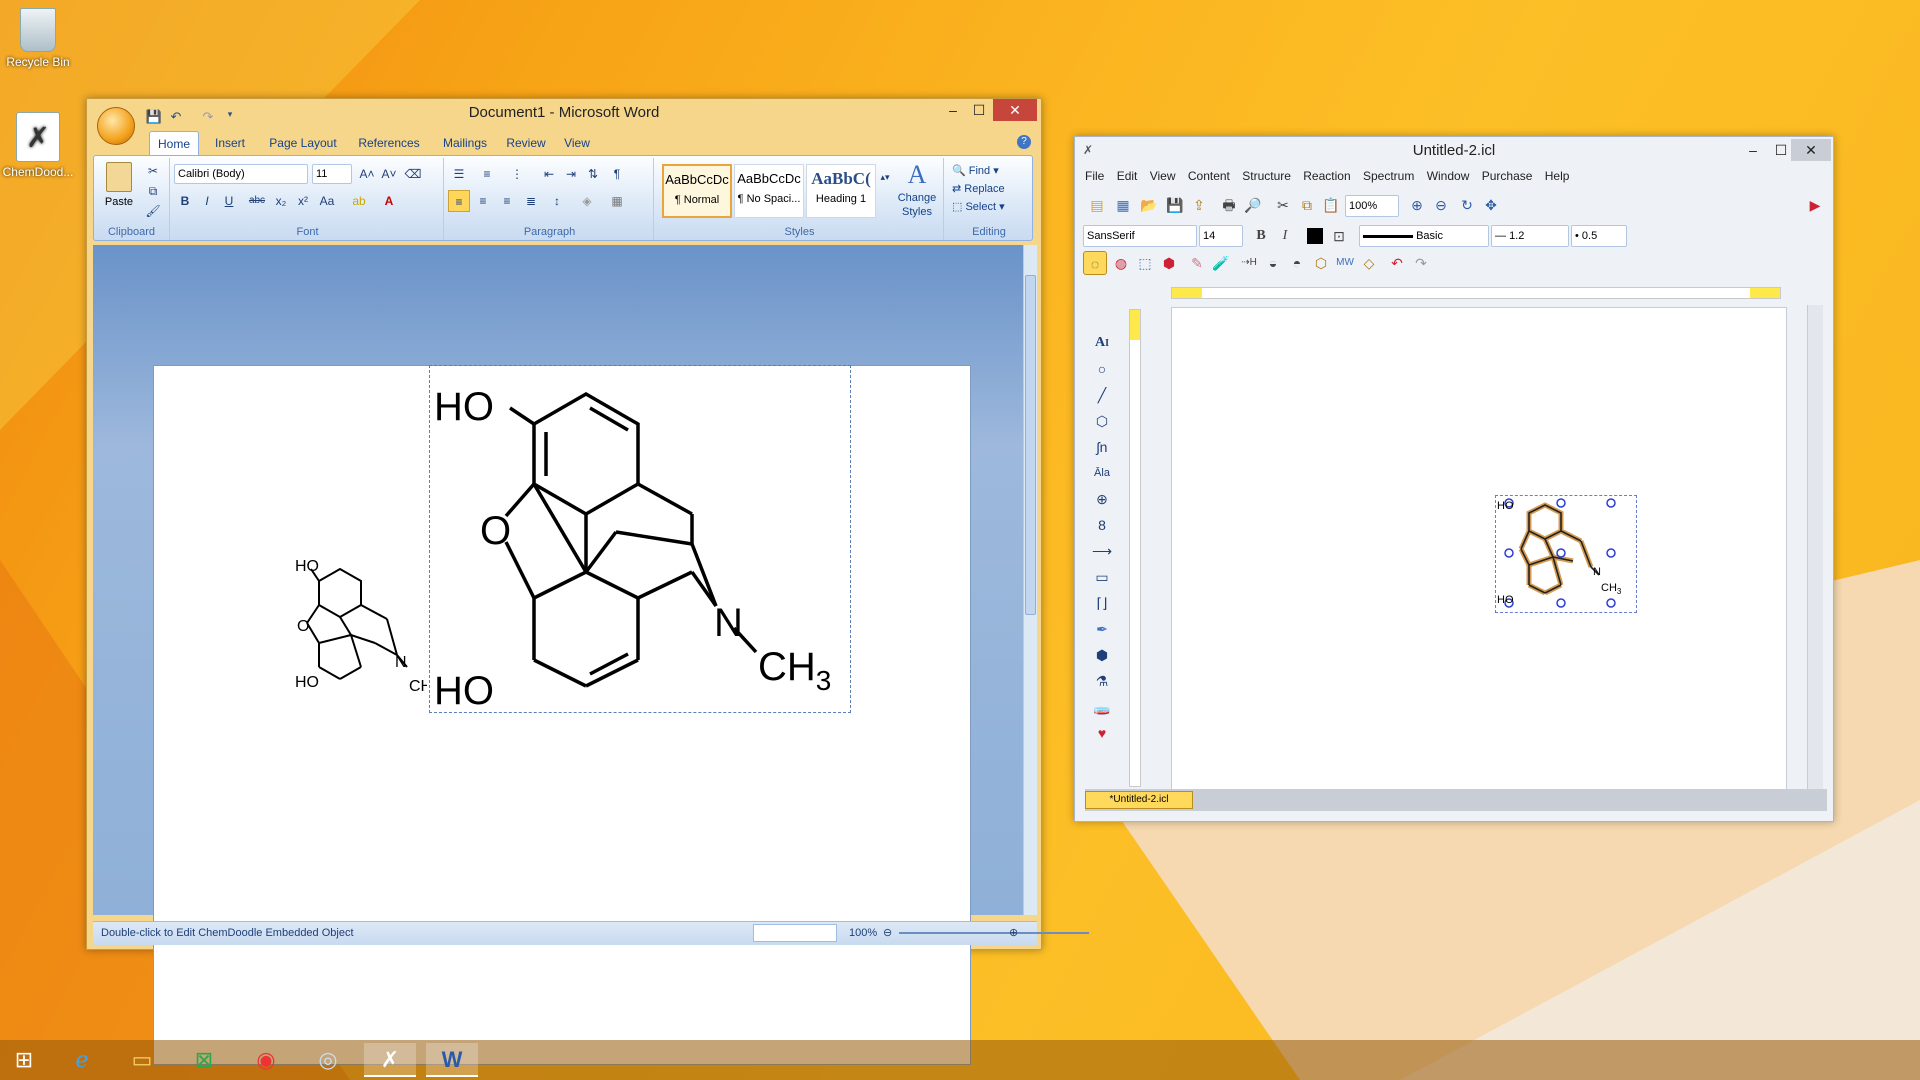 The image size is (1920, 1080). I want to click on print-icon: 🖶, so click(1229, 205).